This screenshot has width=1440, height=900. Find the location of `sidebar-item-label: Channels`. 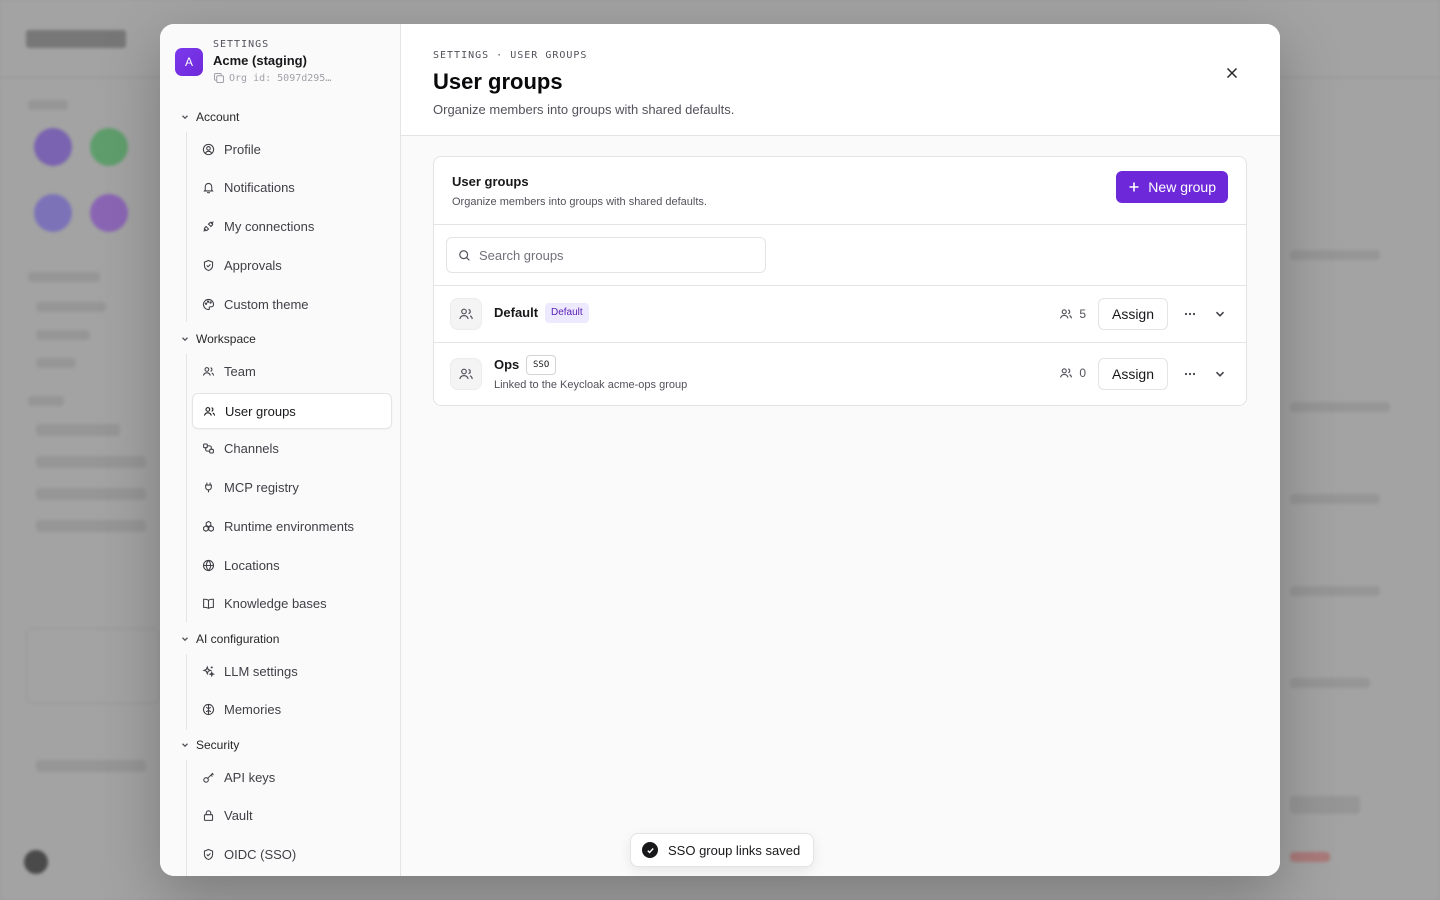

sidebar-item-label: Channels is located at coordinates (251, 448).